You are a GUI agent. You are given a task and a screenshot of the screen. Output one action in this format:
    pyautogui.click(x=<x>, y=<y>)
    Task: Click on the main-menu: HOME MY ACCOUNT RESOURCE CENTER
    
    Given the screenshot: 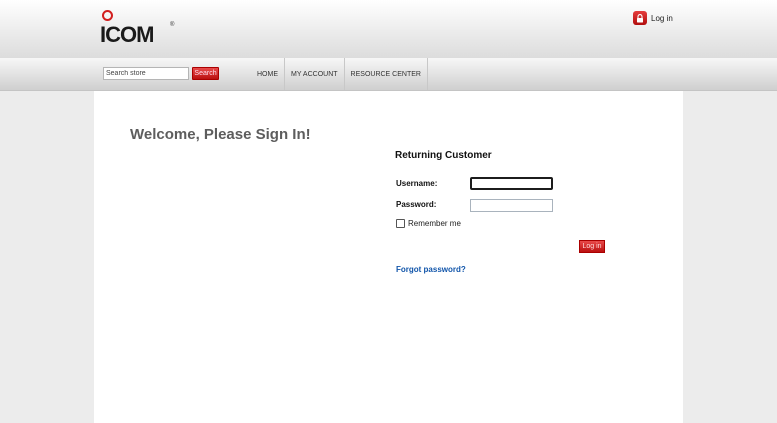 What is the action you would take?
    pyautogui.click(x=339, y=74)
    